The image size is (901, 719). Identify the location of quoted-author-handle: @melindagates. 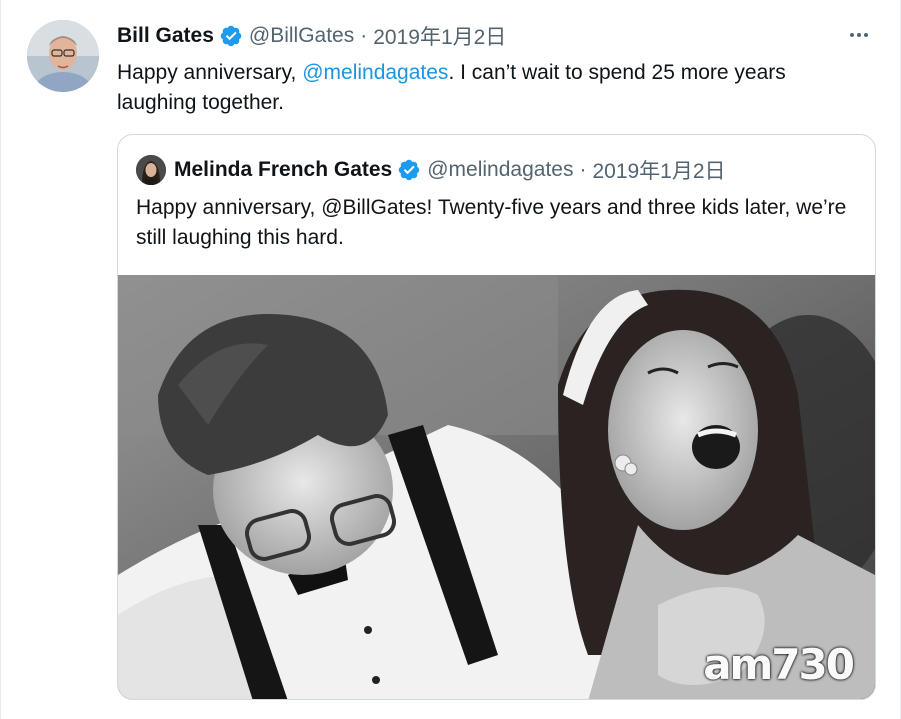
(500, 169).